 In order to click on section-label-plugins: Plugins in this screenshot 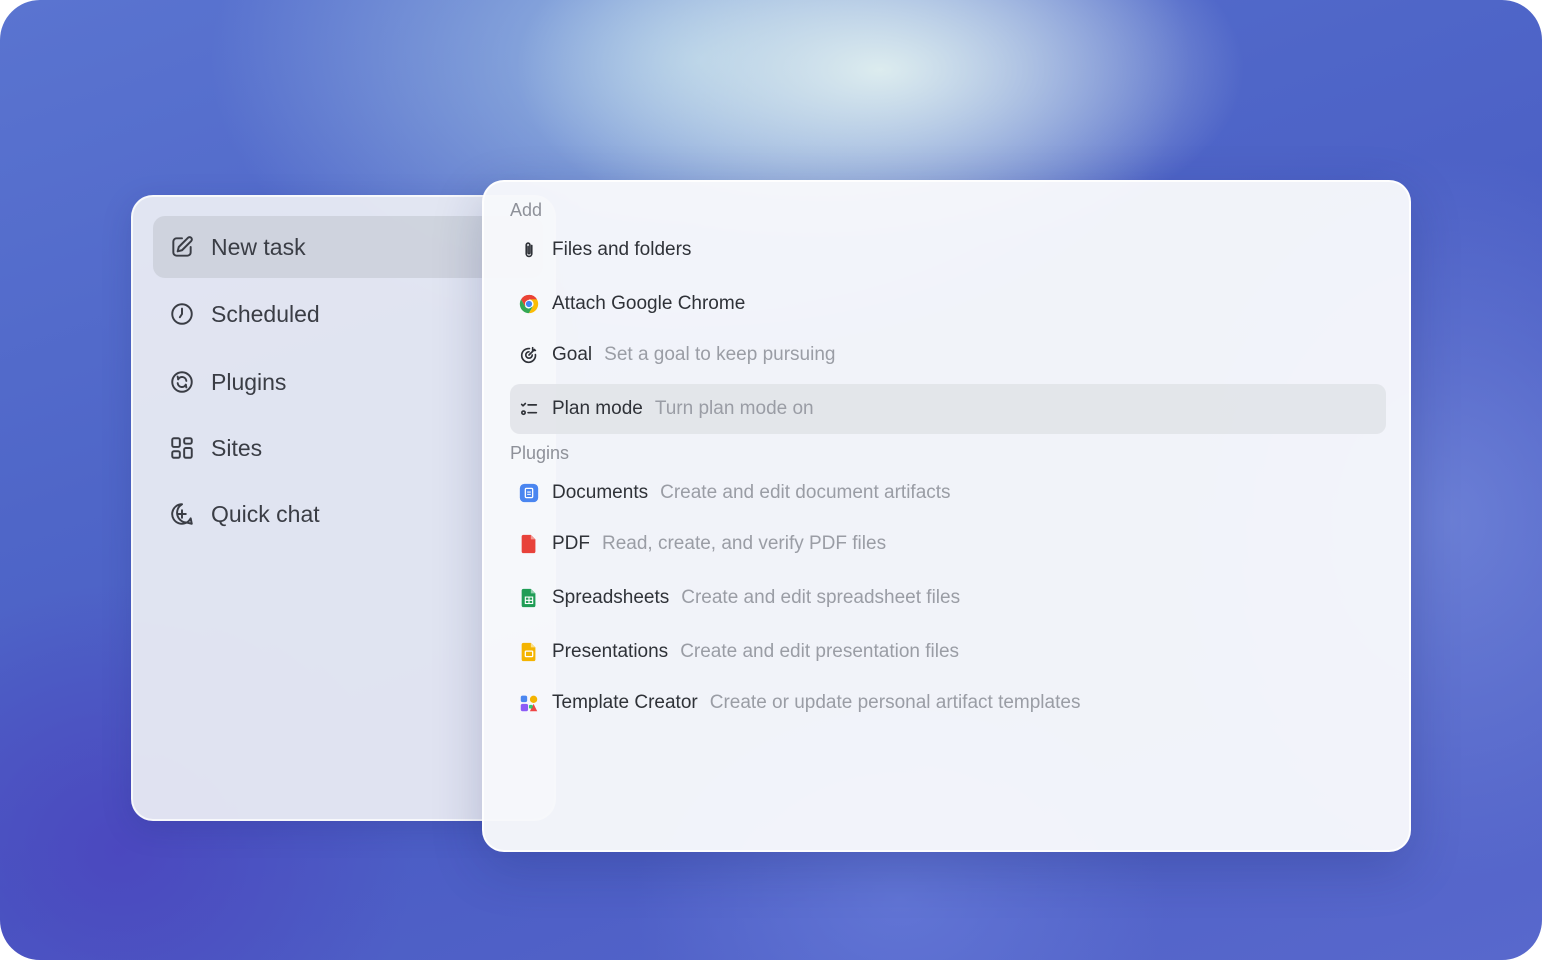, I will do `click(540, 453)`.